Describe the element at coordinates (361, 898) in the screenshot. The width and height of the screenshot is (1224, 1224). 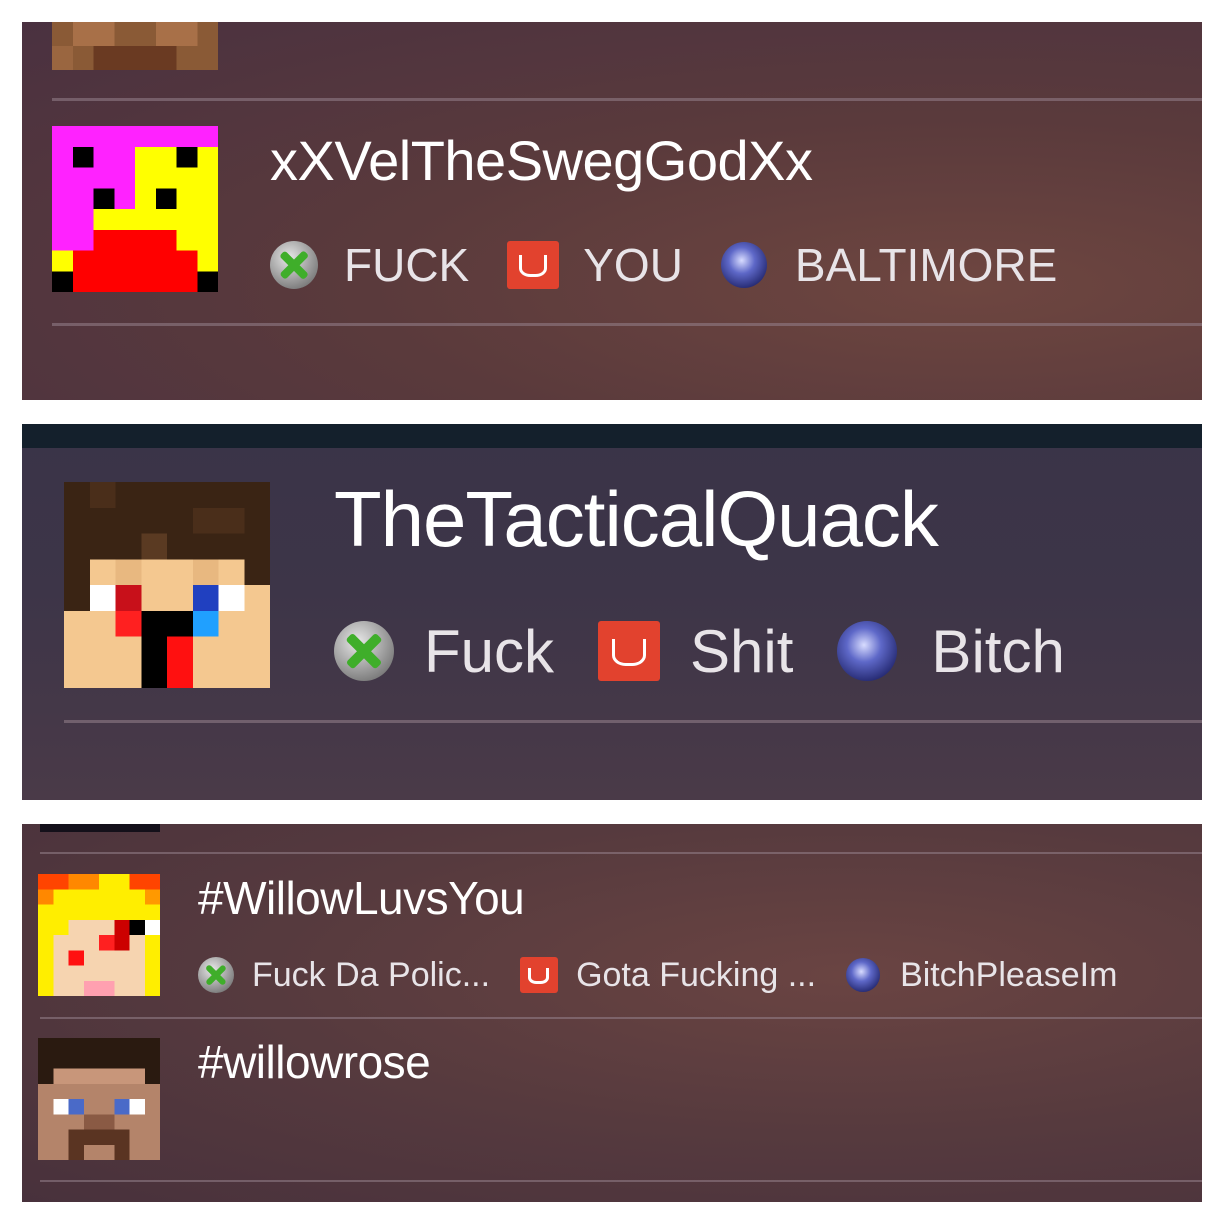
I see `username: #WillowLuvsYou` at that location.